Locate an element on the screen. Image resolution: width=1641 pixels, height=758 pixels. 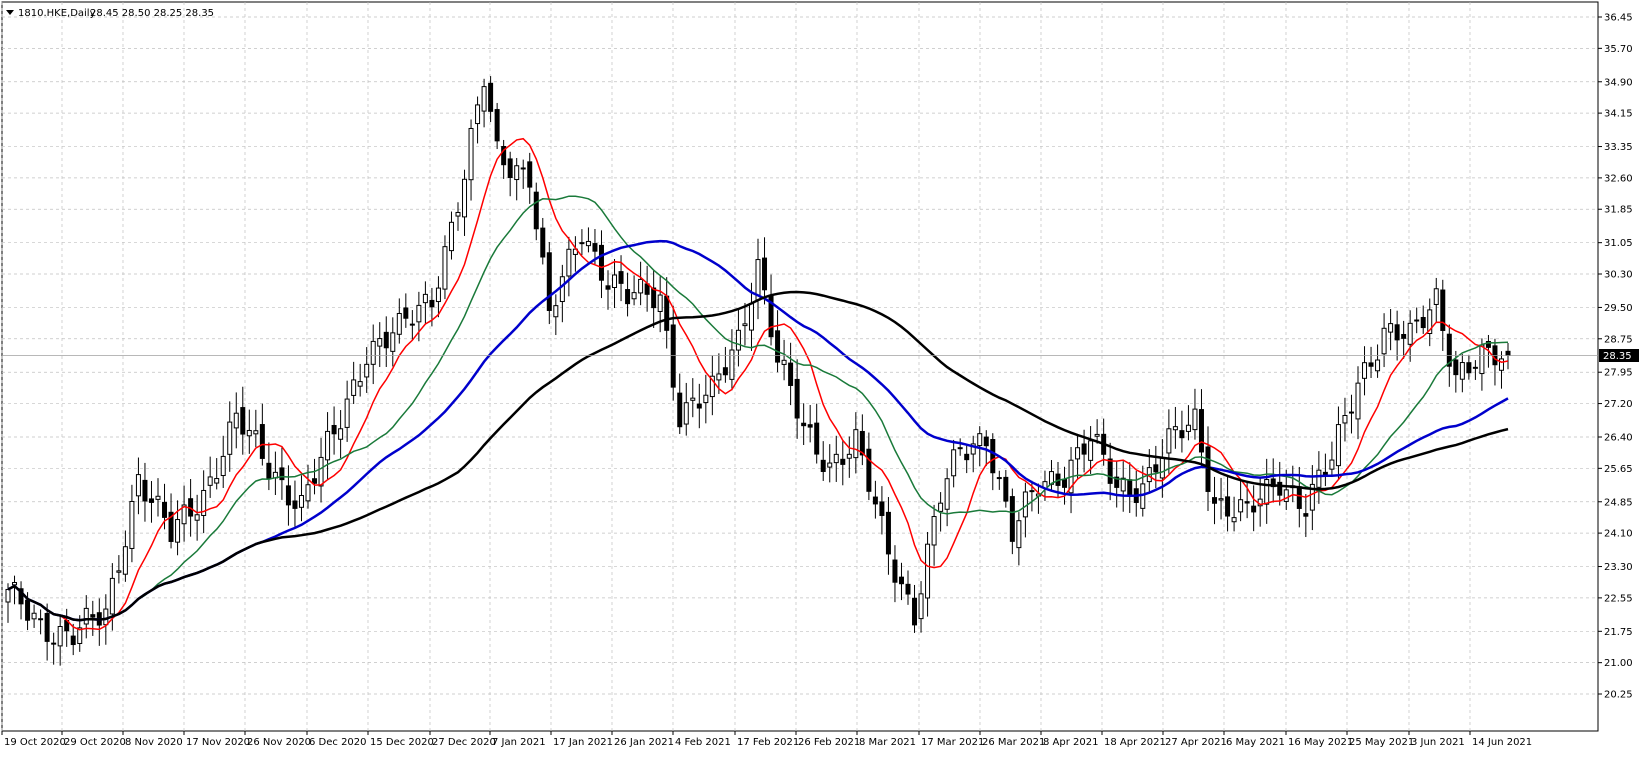
x-tick-label: 6 Dec 2020 is located at coordinates (338, 742).